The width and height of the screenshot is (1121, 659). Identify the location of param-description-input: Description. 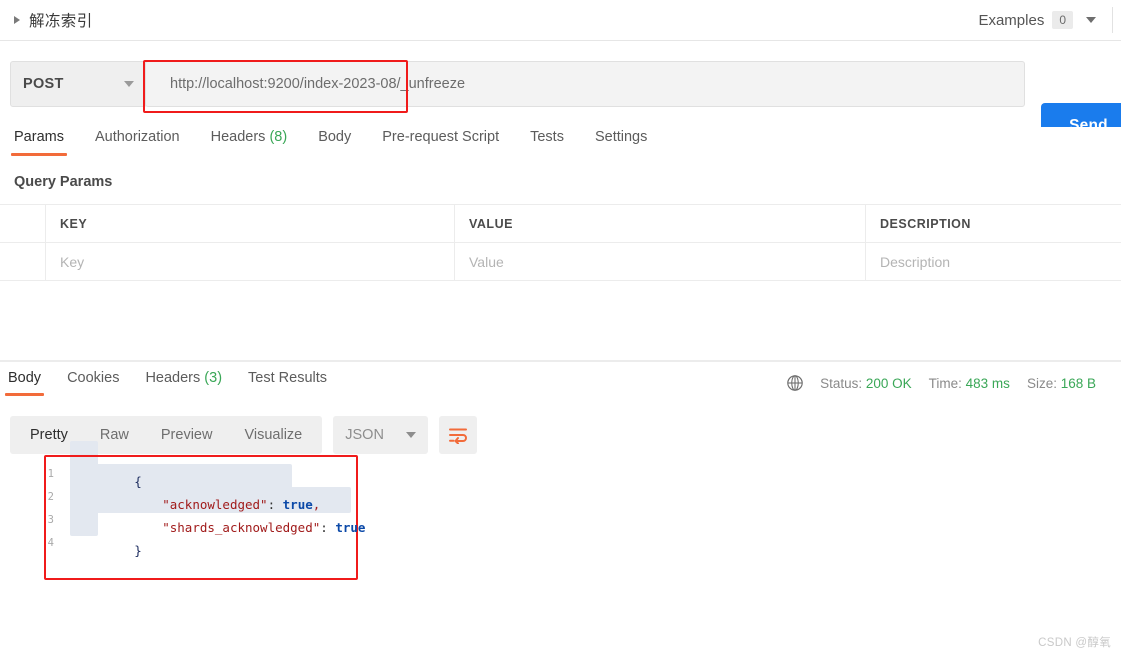
(993, 261).